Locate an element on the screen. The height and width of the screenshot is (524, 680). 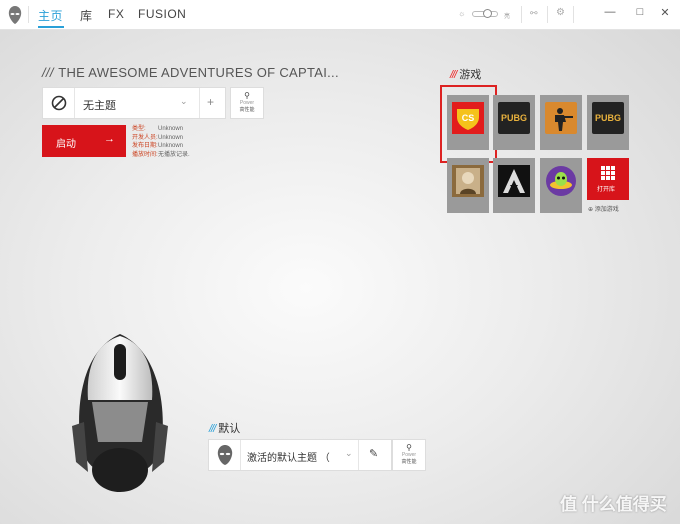
tab-home: 主页 is located at coordinates (50, 15).